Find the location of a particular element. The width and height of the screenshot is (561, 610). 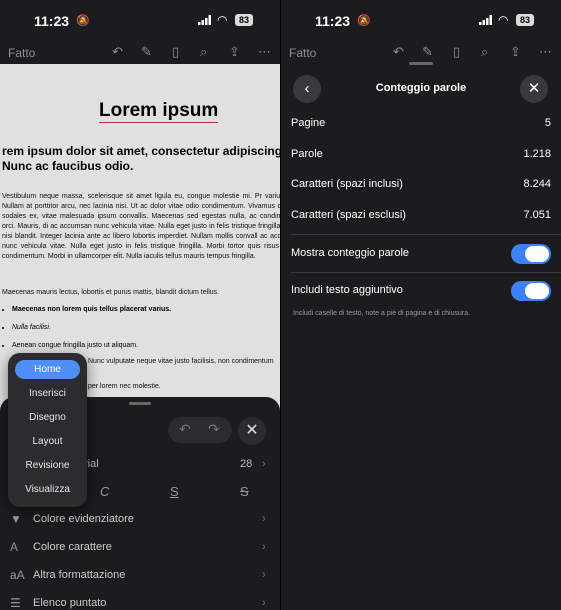

redo-icon: ↷ is located at coordinates (214, 429).